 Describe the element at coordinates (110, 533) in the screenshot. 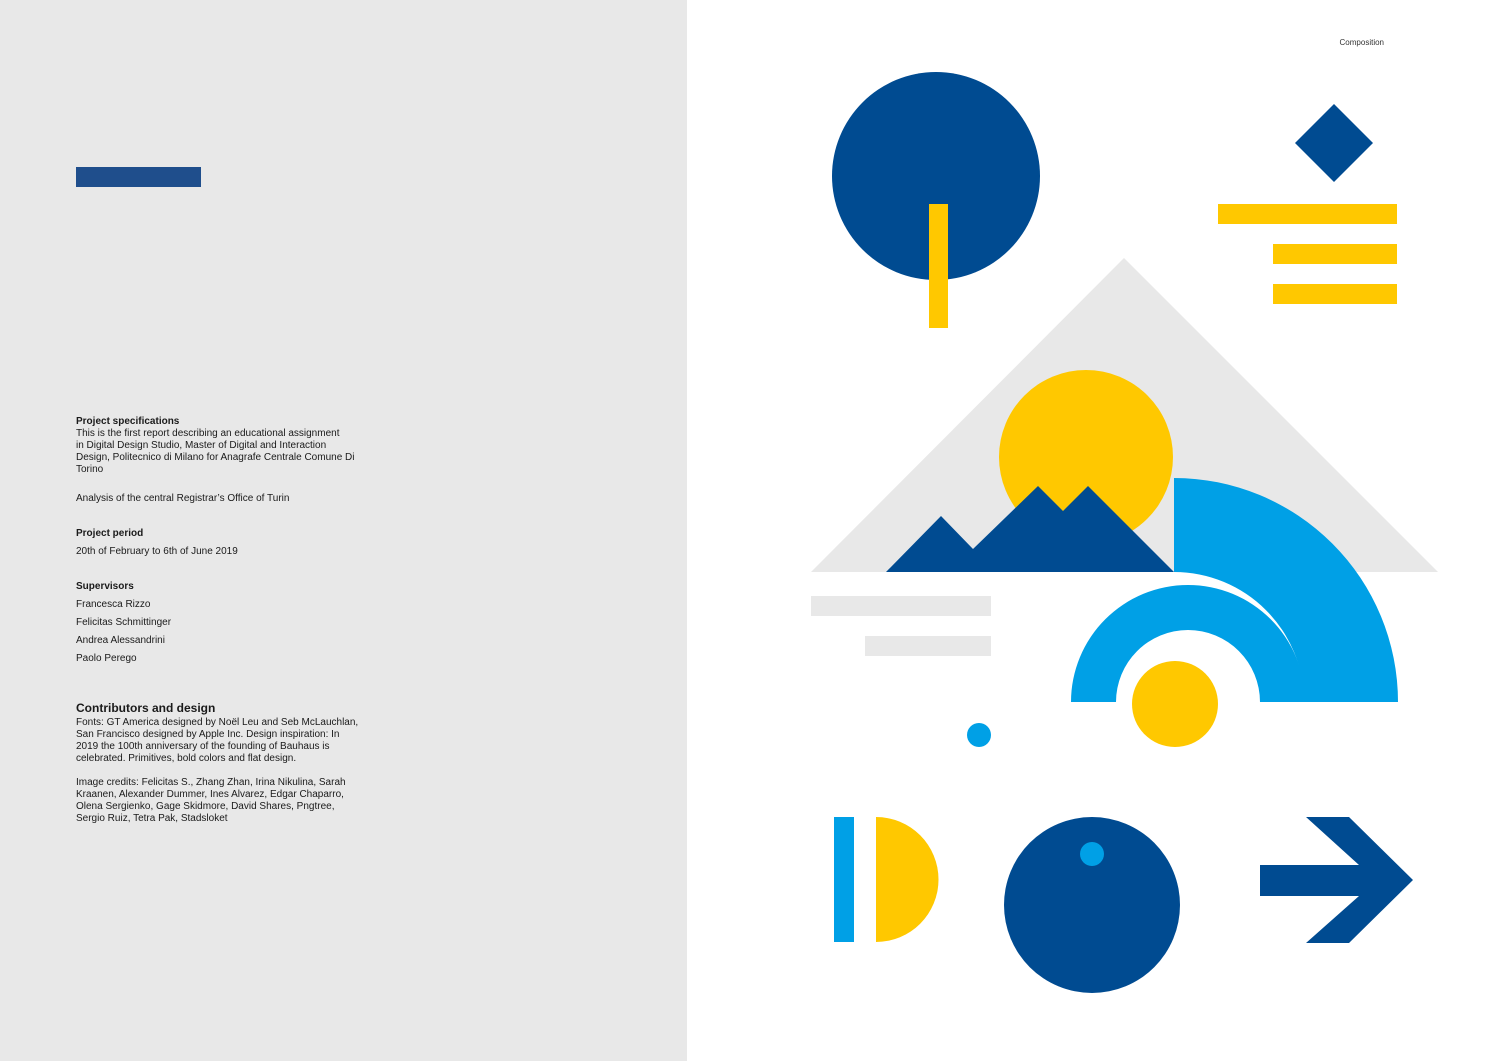

I see `period-heading: Project period` at that location.